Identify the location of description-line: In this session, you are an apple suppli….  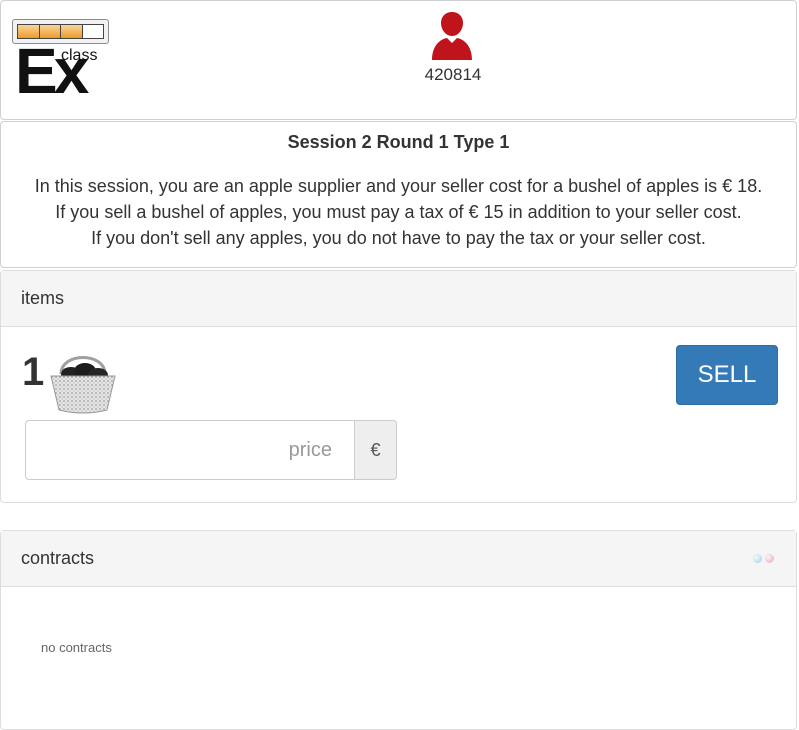
(398, 186).